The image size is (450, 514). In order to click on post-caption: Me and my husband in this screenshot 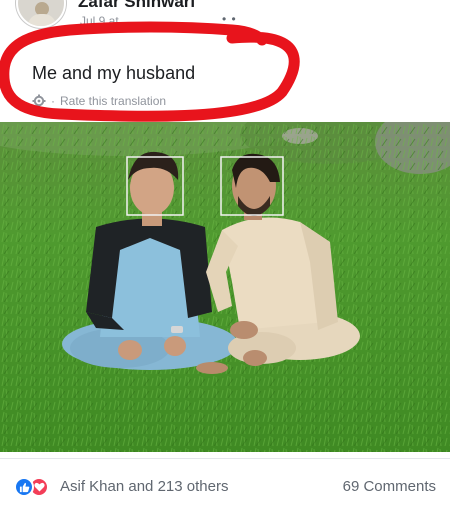, I will do `click(114, 73)`.